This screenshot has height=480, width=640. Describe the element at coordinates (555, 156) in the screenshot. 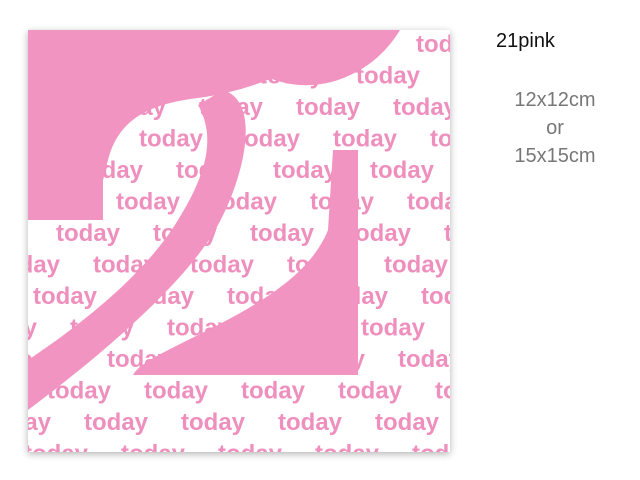

I see `size-option-15: 15x15cm` at that location.